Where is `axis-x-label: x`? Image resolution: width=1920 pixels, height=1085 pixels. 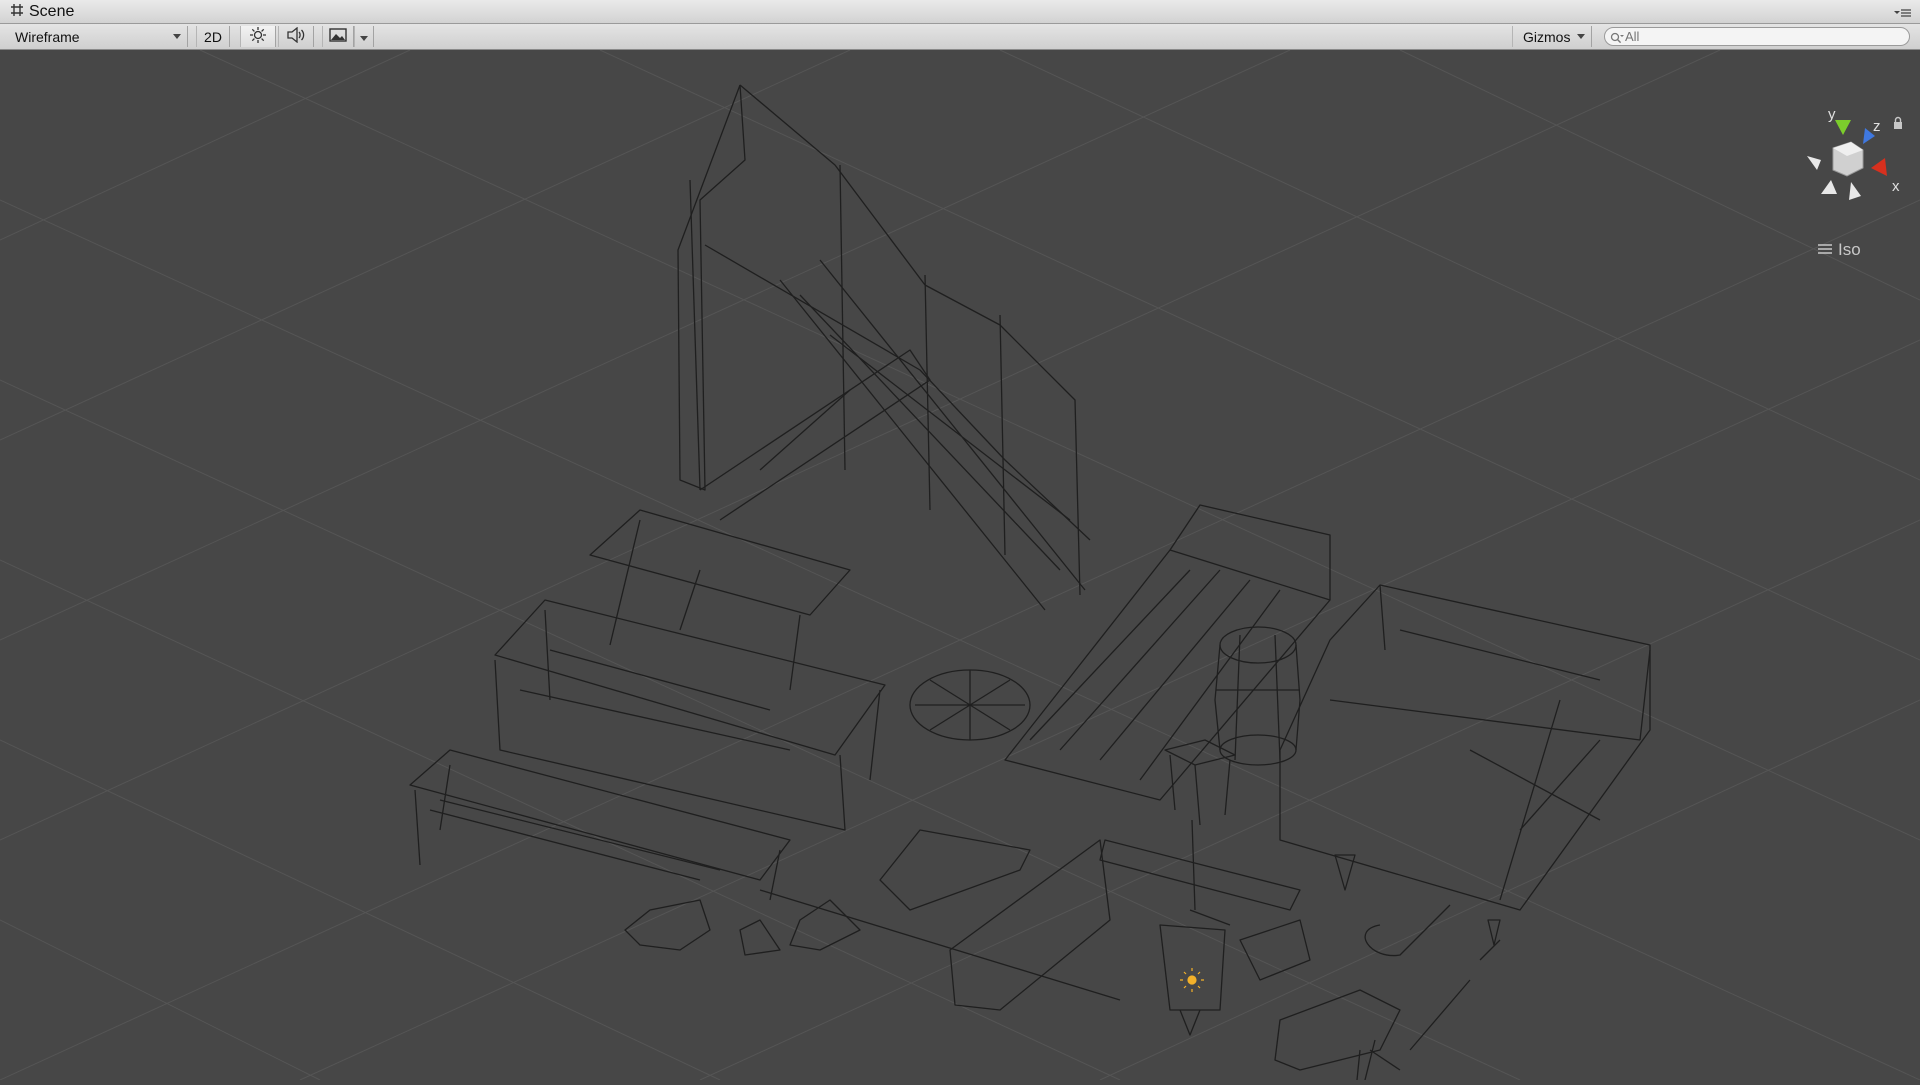 axis-x-label: x is located at coordinates (1896, 186).